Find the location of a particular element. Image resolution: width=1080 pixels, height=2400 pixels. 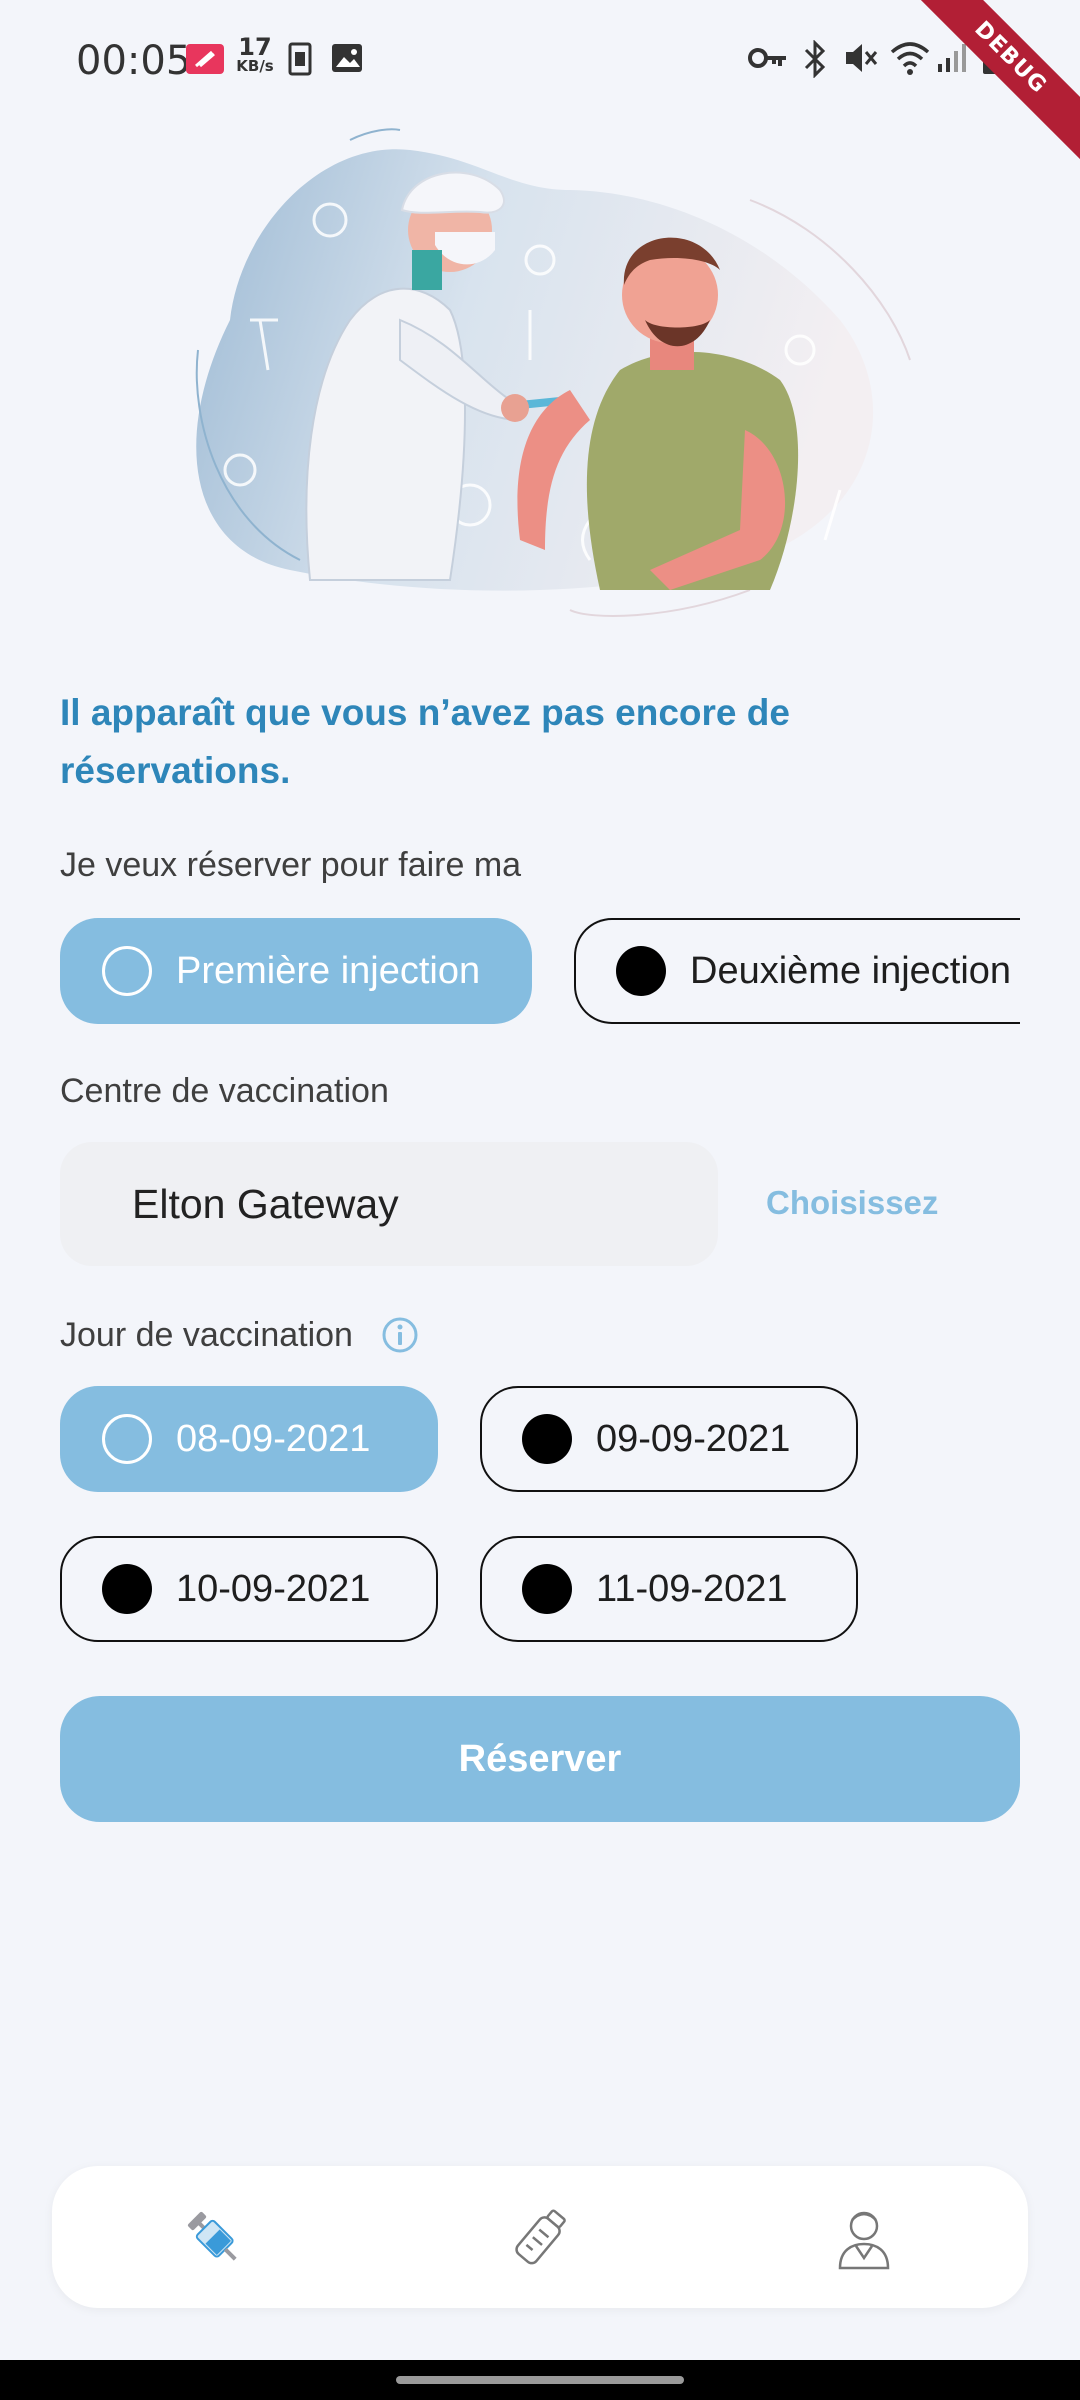

signal-icon is located at coordinates (952, 58).